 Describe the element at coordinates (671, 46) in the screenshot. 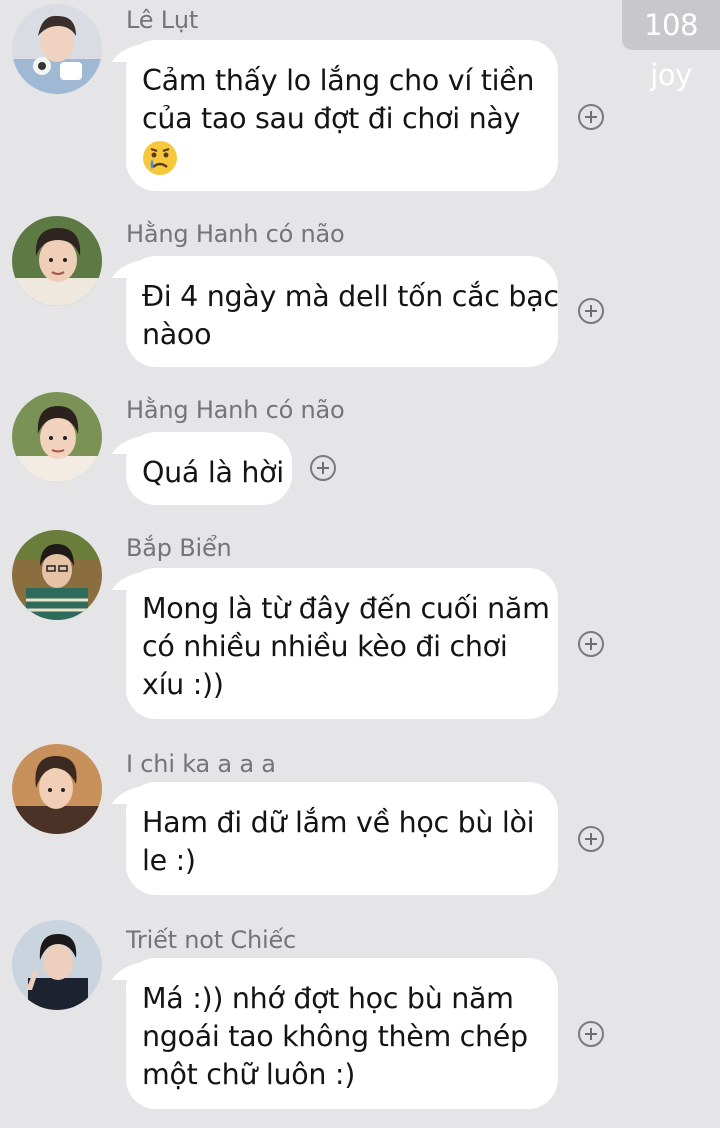

I see `joy-reaction-badge: 108 joy` at that location.